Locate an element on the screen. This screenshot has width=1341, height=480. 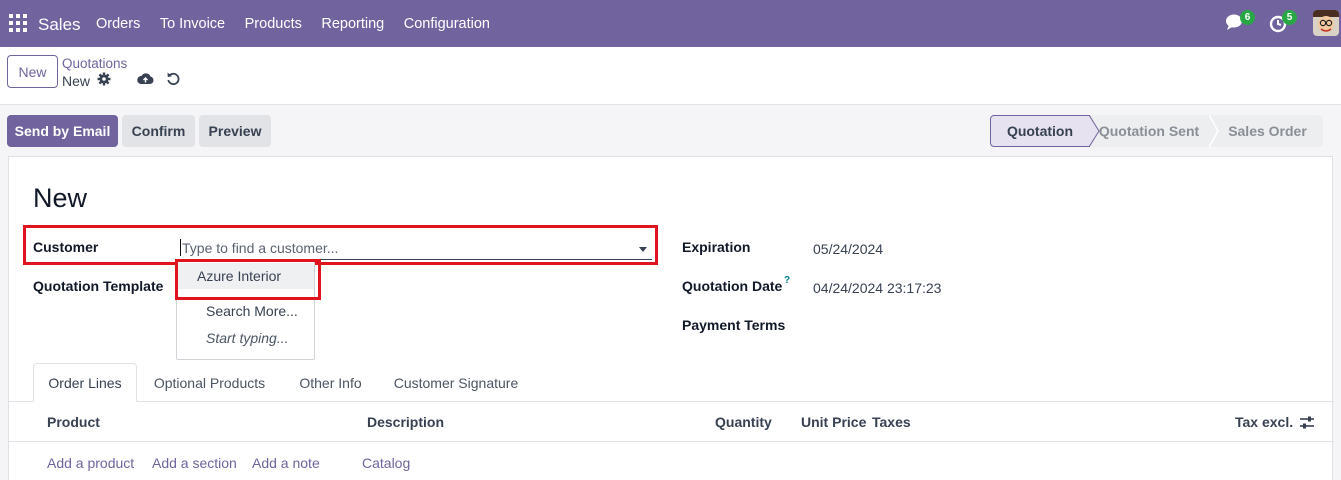
highlight-customer-box is located at coordinates (340, 245).